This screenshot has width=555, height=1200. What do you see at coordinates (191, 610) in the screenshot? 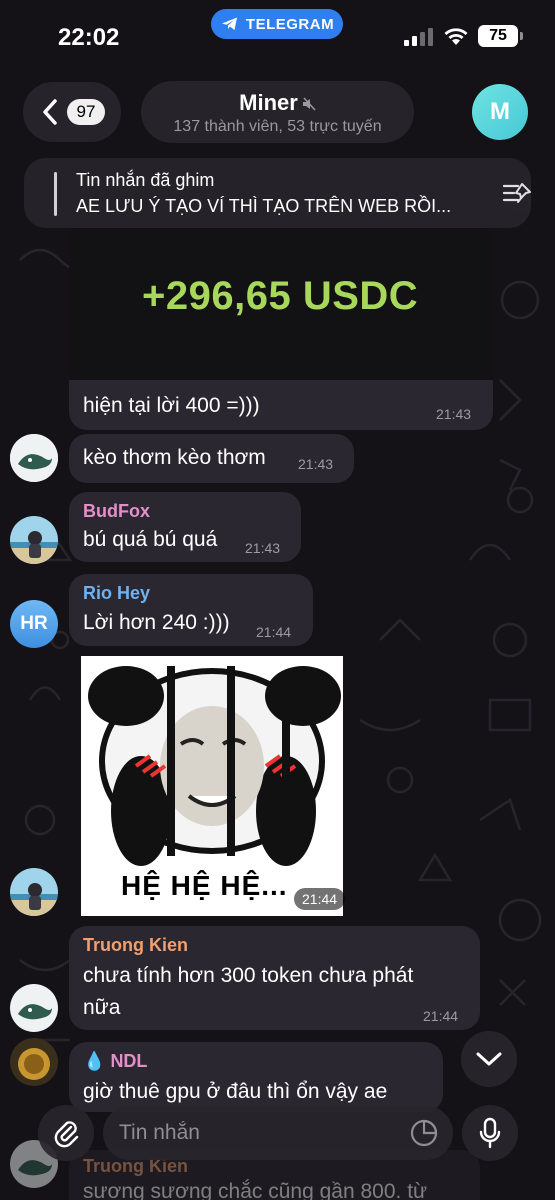
I see `message-bubble-4: Rio Hey Lời hơn 240 :))) 21:44` at bounding box center [191, 610].